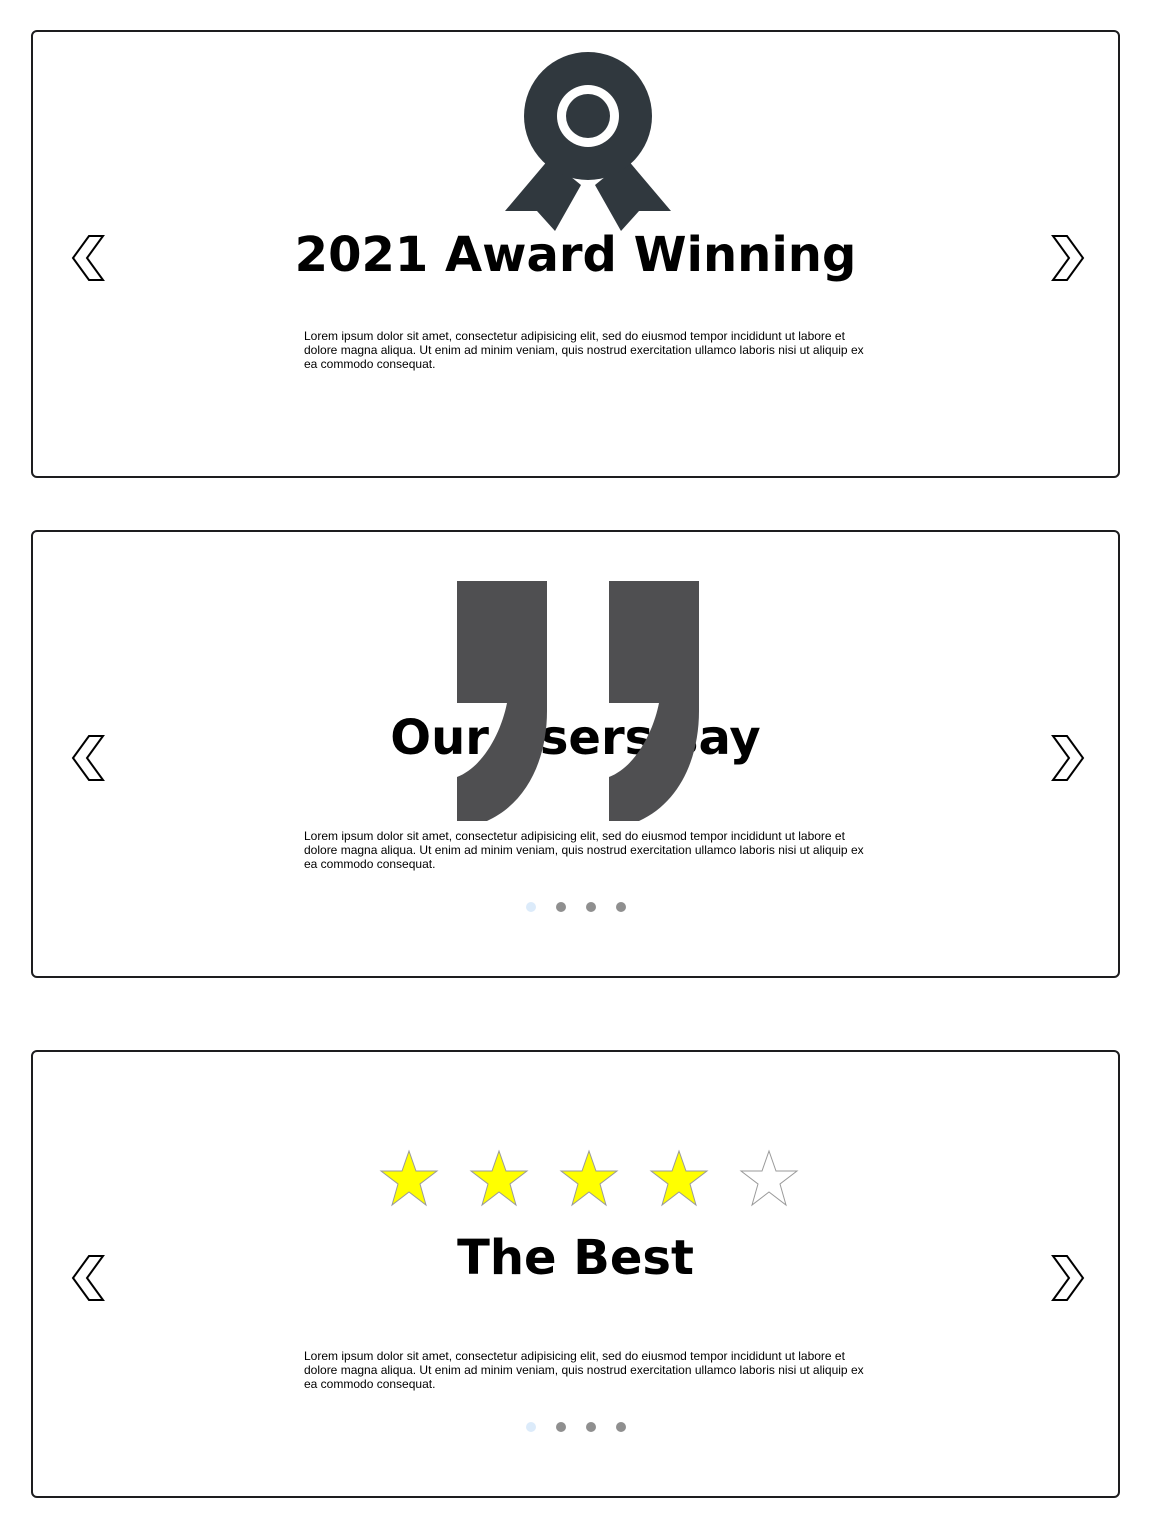 The image size is (1152, 1532). I want to click on card-title: 2021 Award Winning, so click(575, 255).